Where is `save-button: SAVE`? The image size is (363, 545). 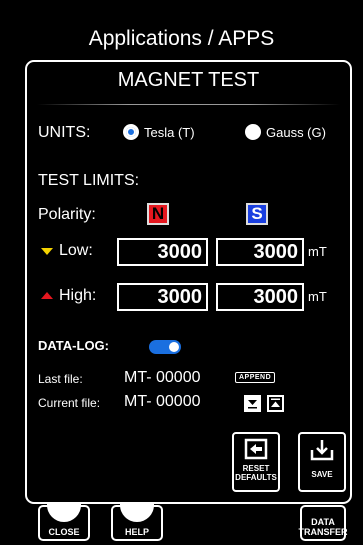 save-button: SAVE is located at coordinates (322, 462).